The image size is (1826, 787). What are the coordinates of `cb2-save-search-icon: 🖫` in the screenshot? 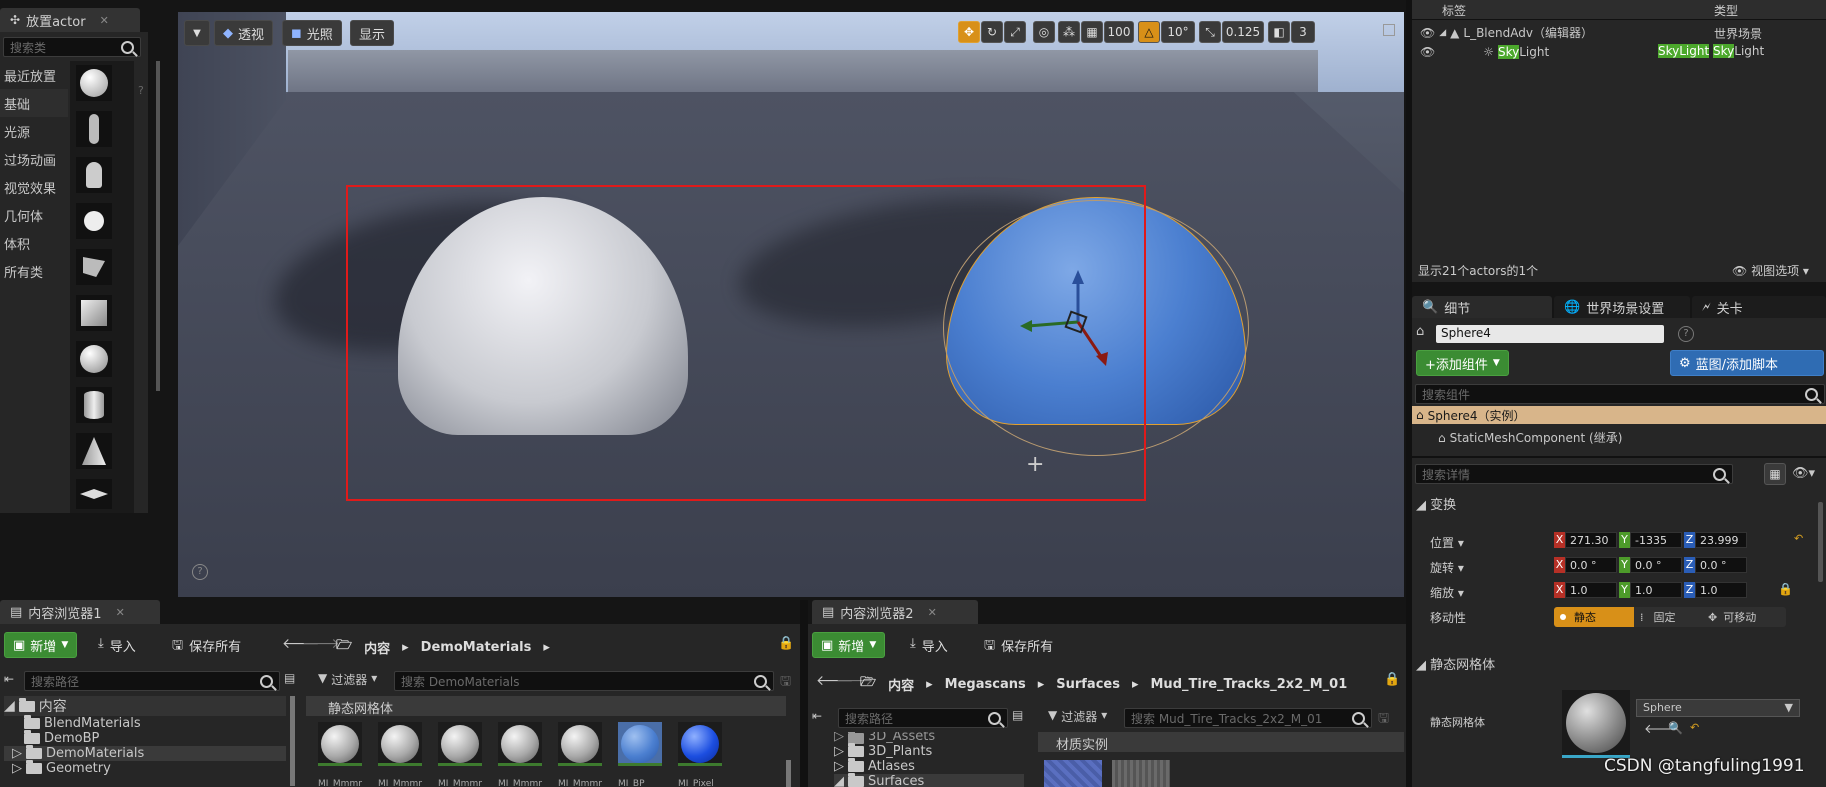 It's located at (1383, 720).